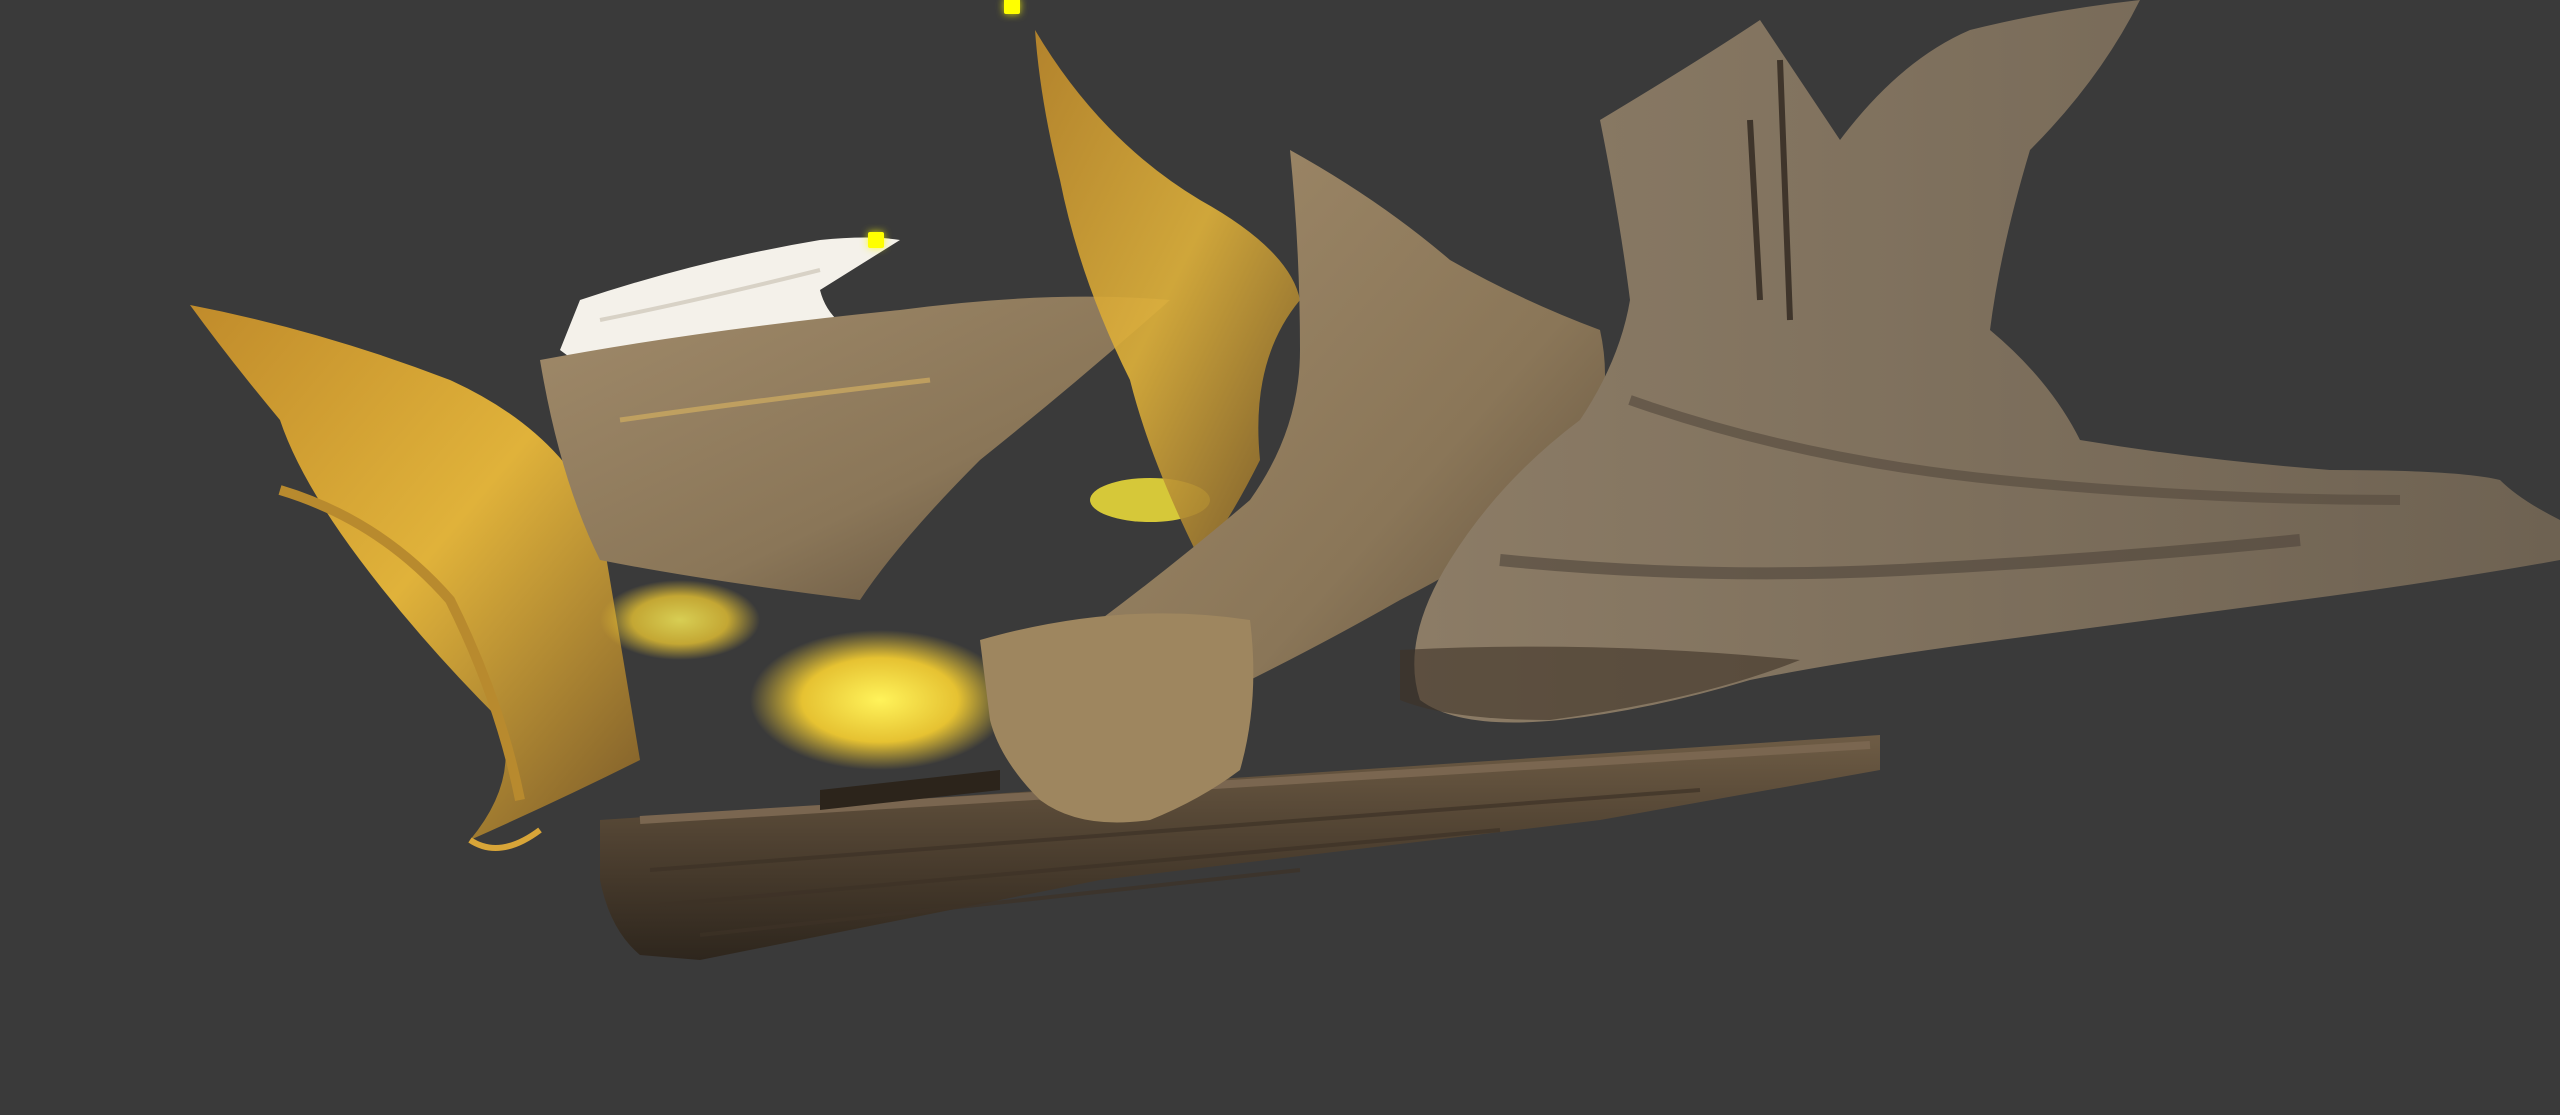 Image resolution: width=2560 pixels, height=1115 pixels. What do you see at coordinates (1167, 295) in the screenshot?
I see `forward-flame` at bounding box center [1167, 295].